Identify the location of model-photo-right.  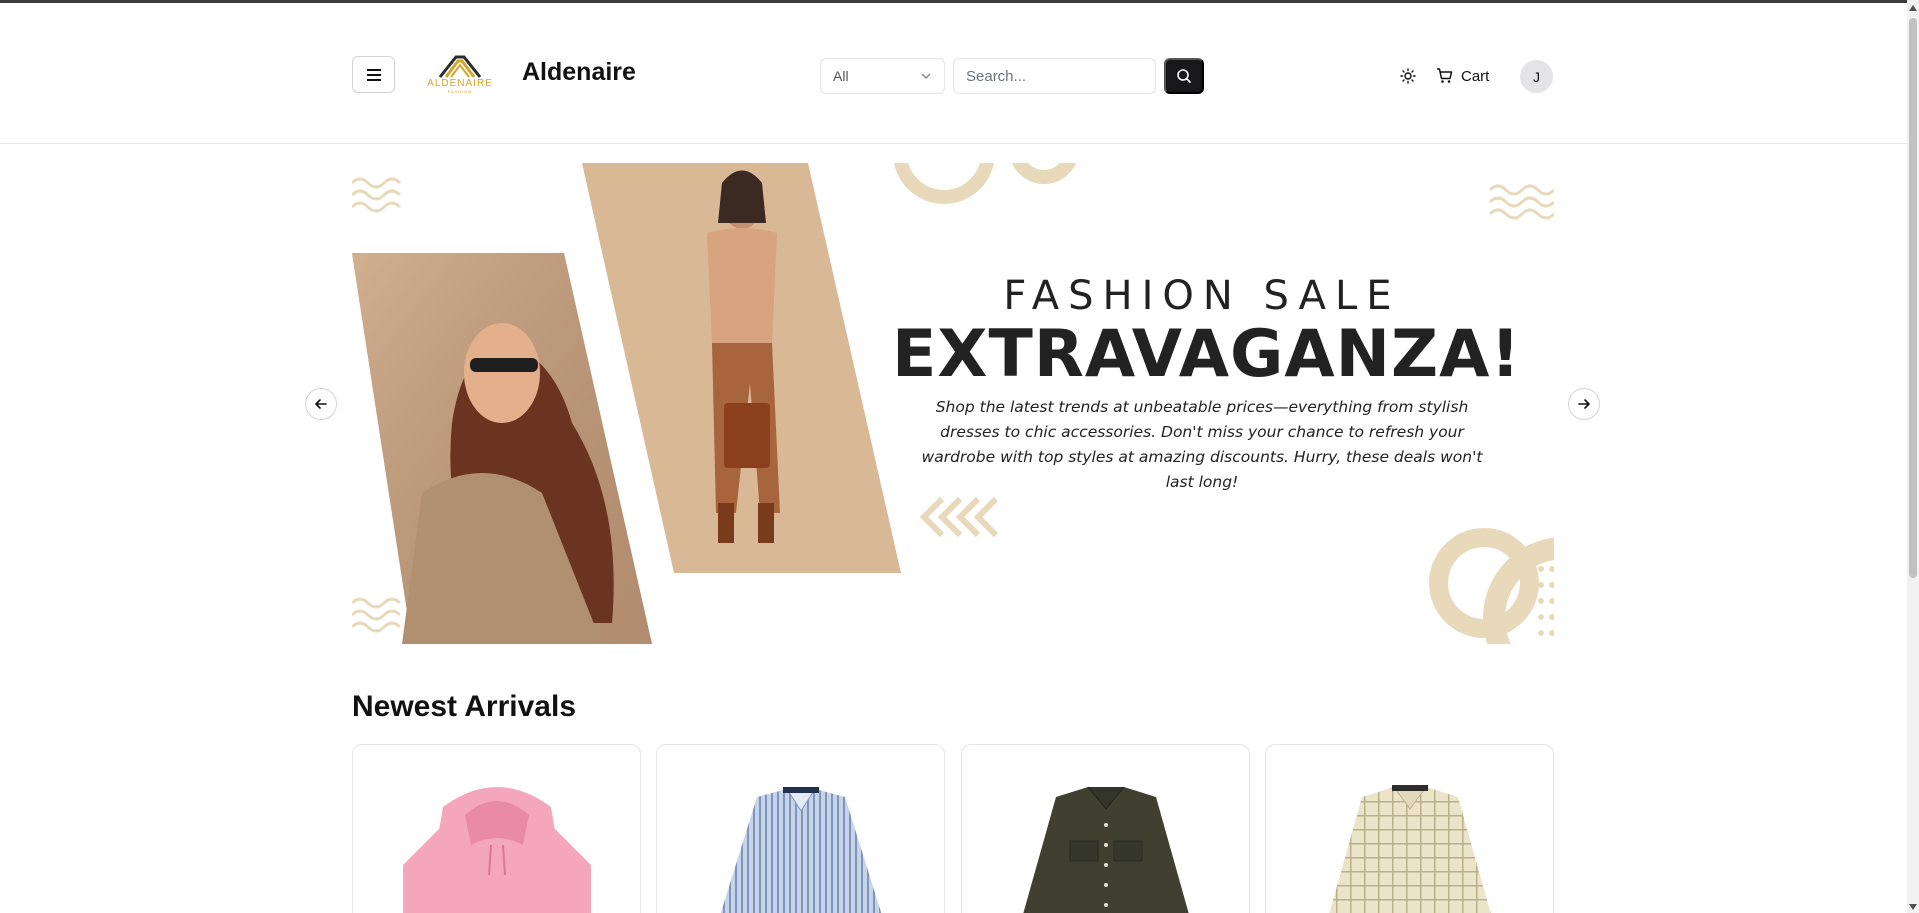
(741, 368).